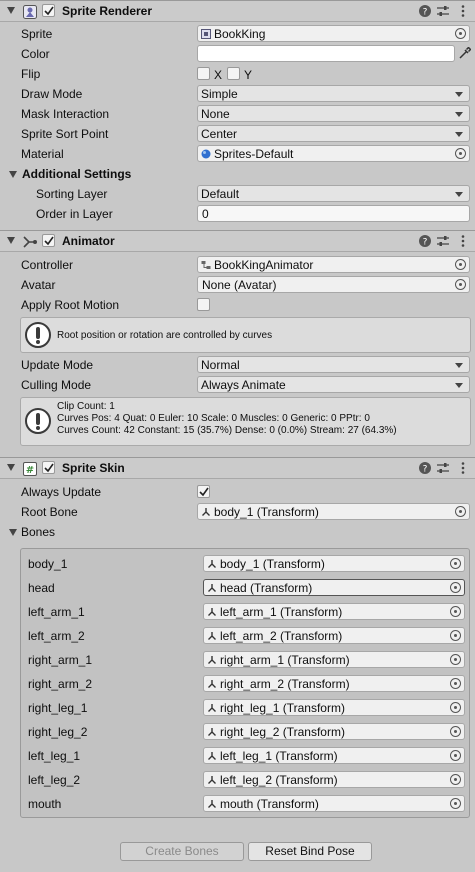 The width and height of the screenshot is (475, 872). Describe the element at coordinates (206, 34) in the screenshot. I see `sprite-icon` at that location.